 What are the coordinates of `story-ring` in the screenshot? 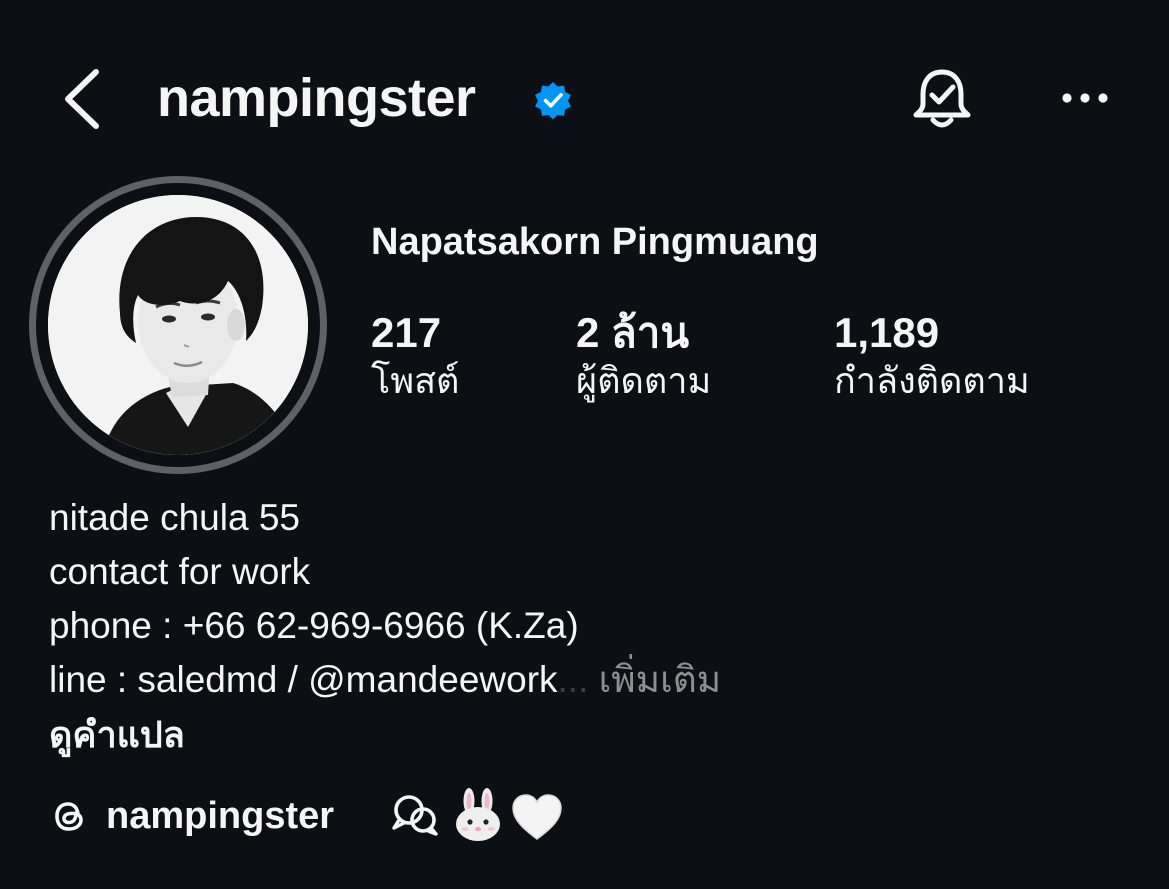 It's located at (178, 325).